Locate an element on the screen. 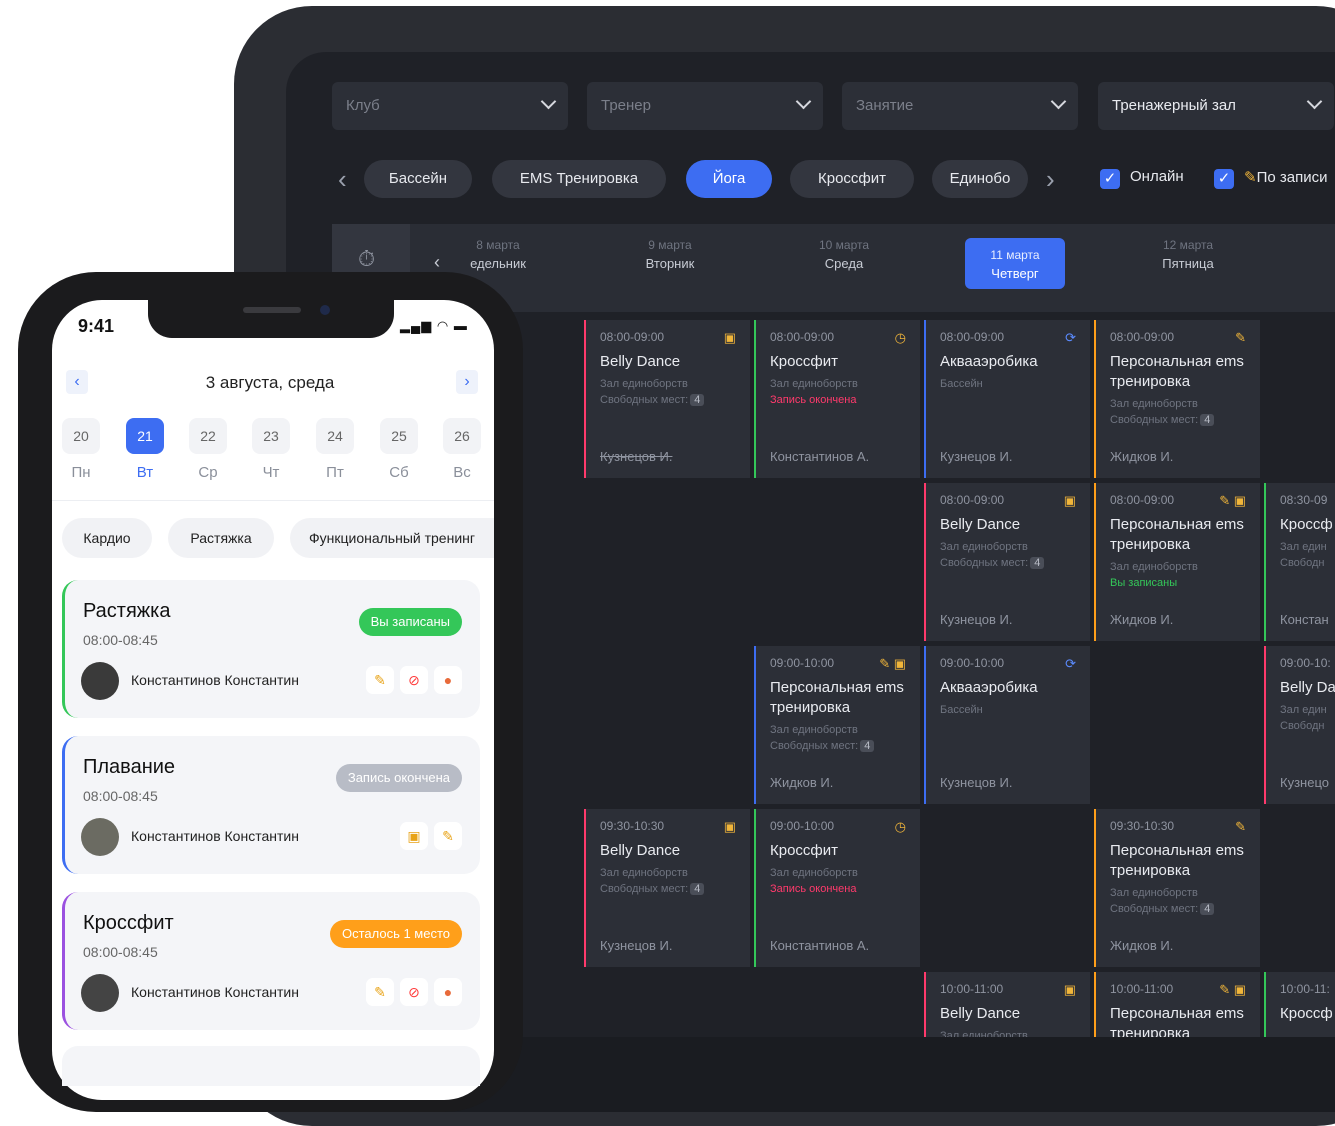  chip-yoga: Йога is located at coordinates (729, 179).